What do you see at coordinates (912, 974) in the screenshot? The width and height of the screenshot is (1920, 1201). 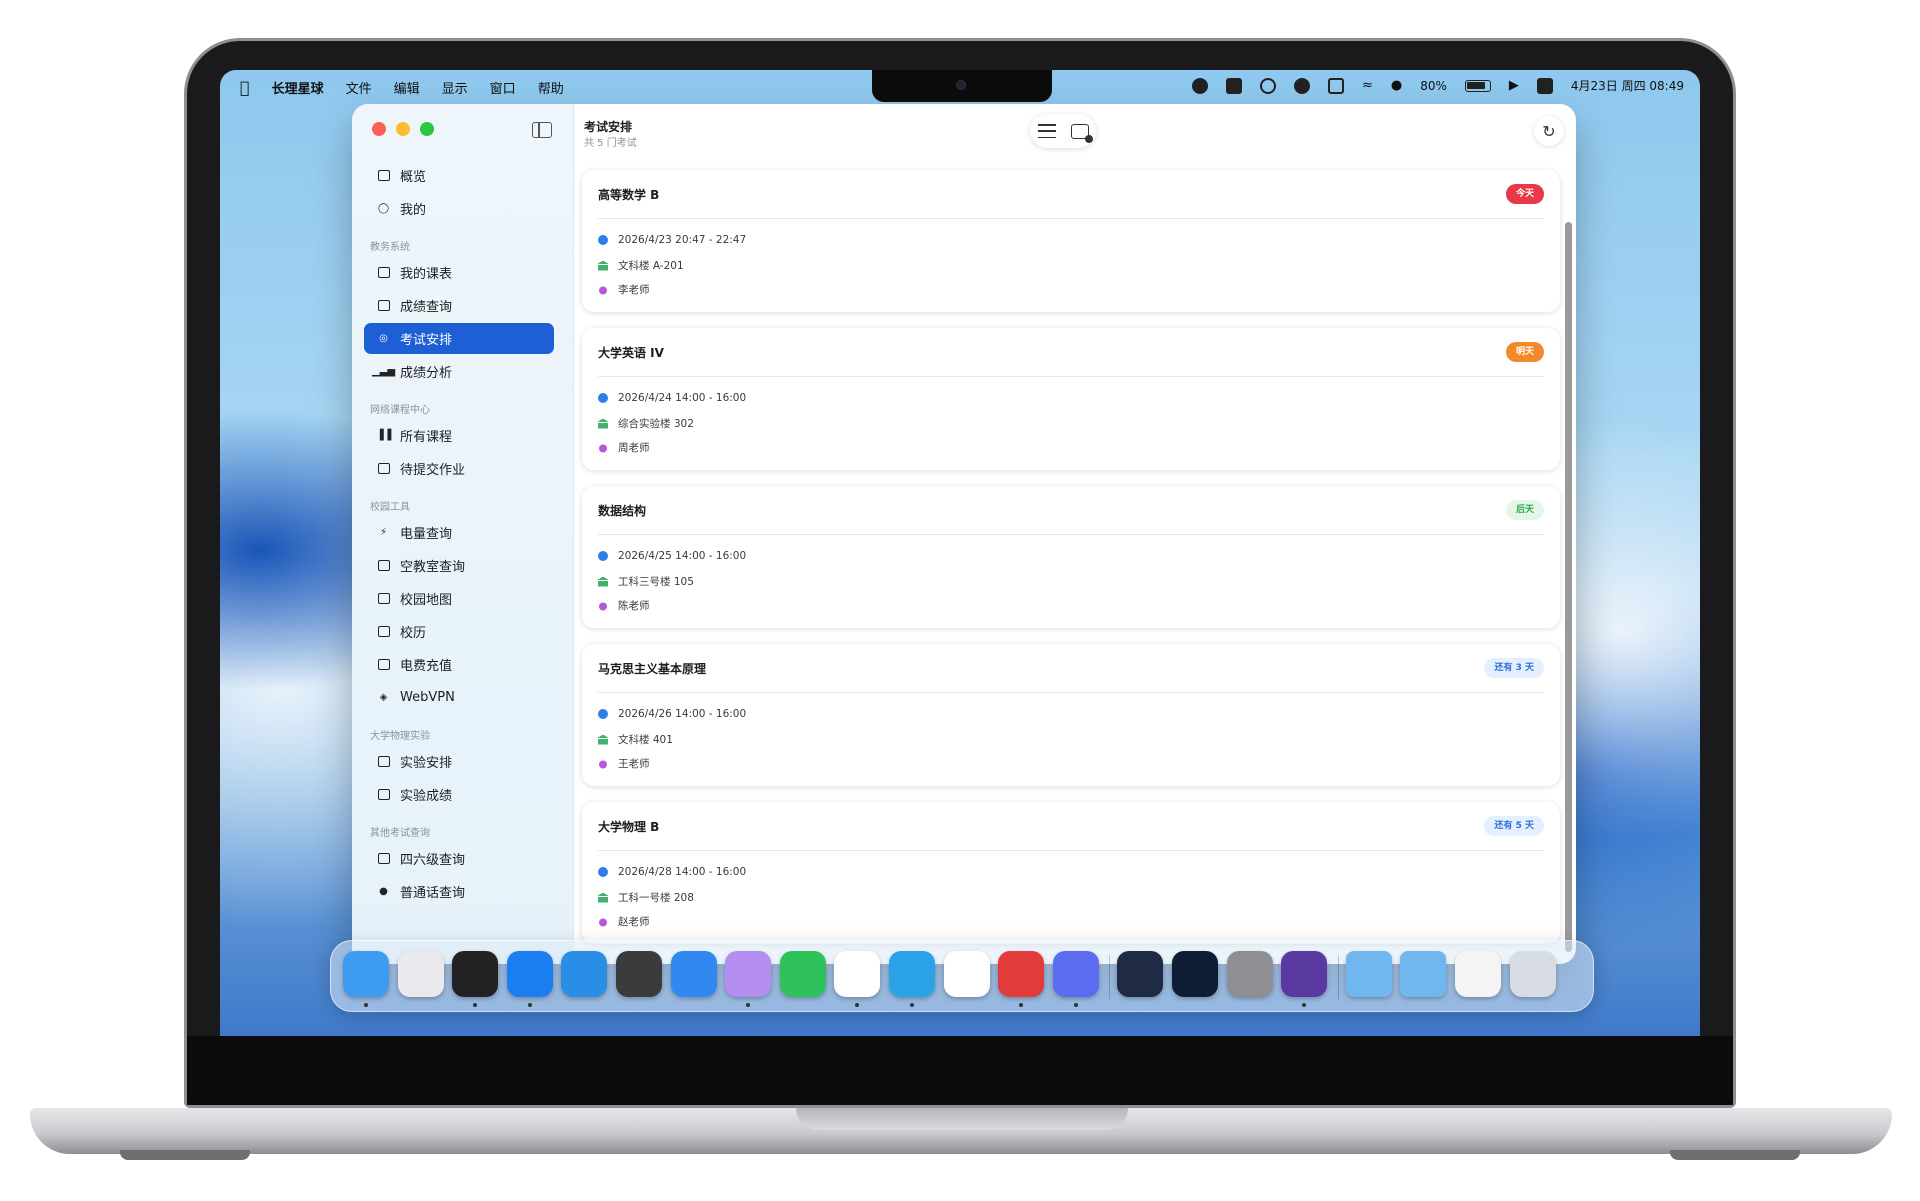 I see `telegram-icon` at bounding box center [912, 974].